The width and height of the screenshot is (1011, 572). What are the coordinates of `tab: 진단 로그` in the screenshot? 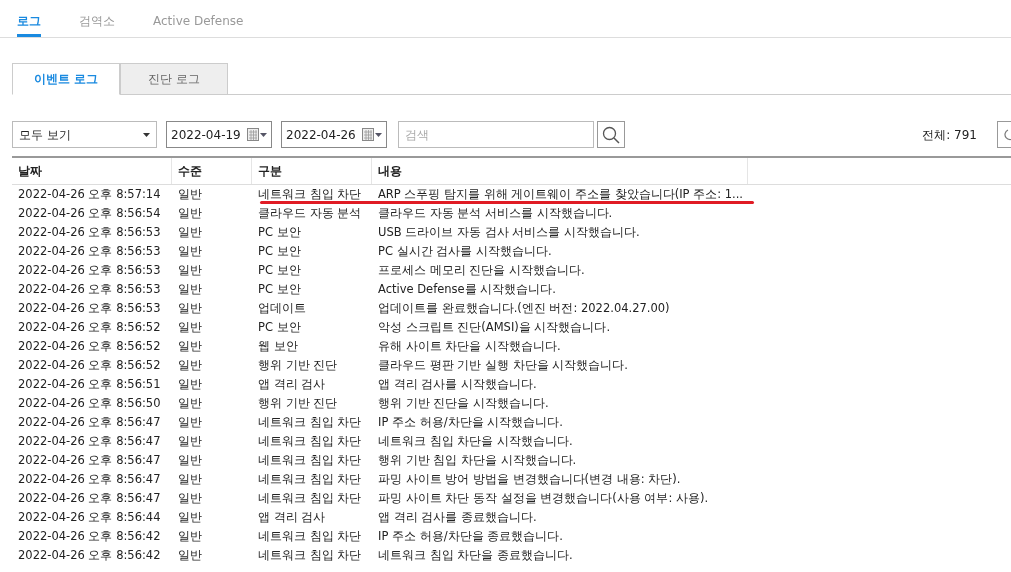 It's located at (174, 79).